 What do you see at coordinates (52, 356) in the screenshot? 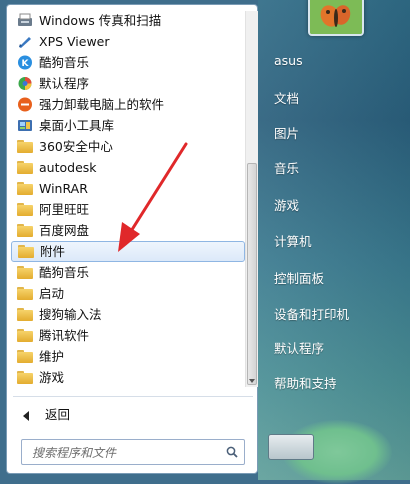
I see `program-label: 维护` at bounding box center [52, 356].